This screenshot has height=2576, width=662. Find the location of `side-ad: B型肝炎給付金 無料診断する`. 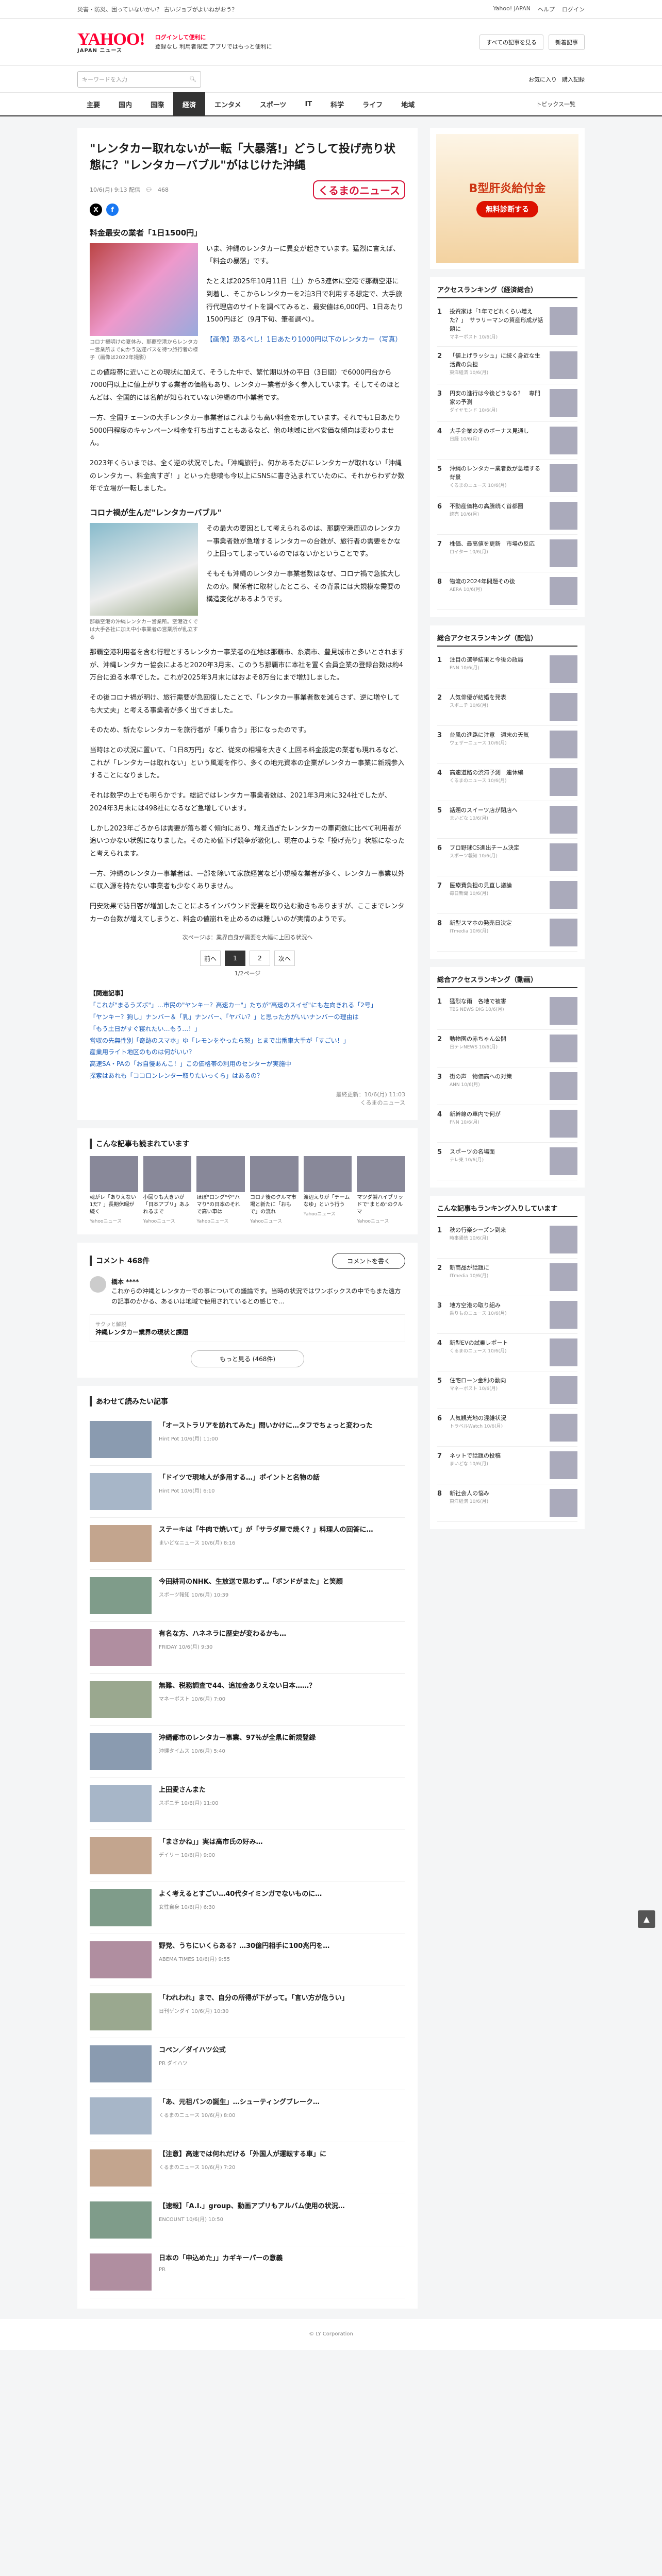

side-ad: B型肝炎給付金 無料診断する is located at coordinates (507, 199).